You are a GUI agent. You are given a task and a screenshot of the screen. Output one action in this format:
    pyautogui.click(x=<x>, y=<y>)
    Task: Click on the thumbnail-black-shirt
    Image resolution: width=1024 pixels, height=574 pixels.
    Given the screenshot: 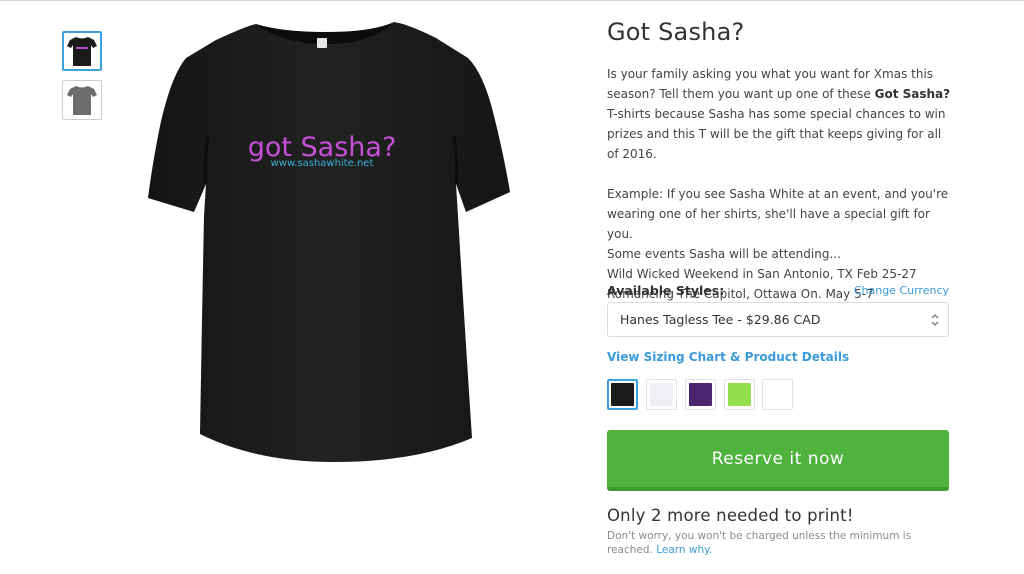 What is the action you would take?
    pyautogui.click(x=82, y=51)
    